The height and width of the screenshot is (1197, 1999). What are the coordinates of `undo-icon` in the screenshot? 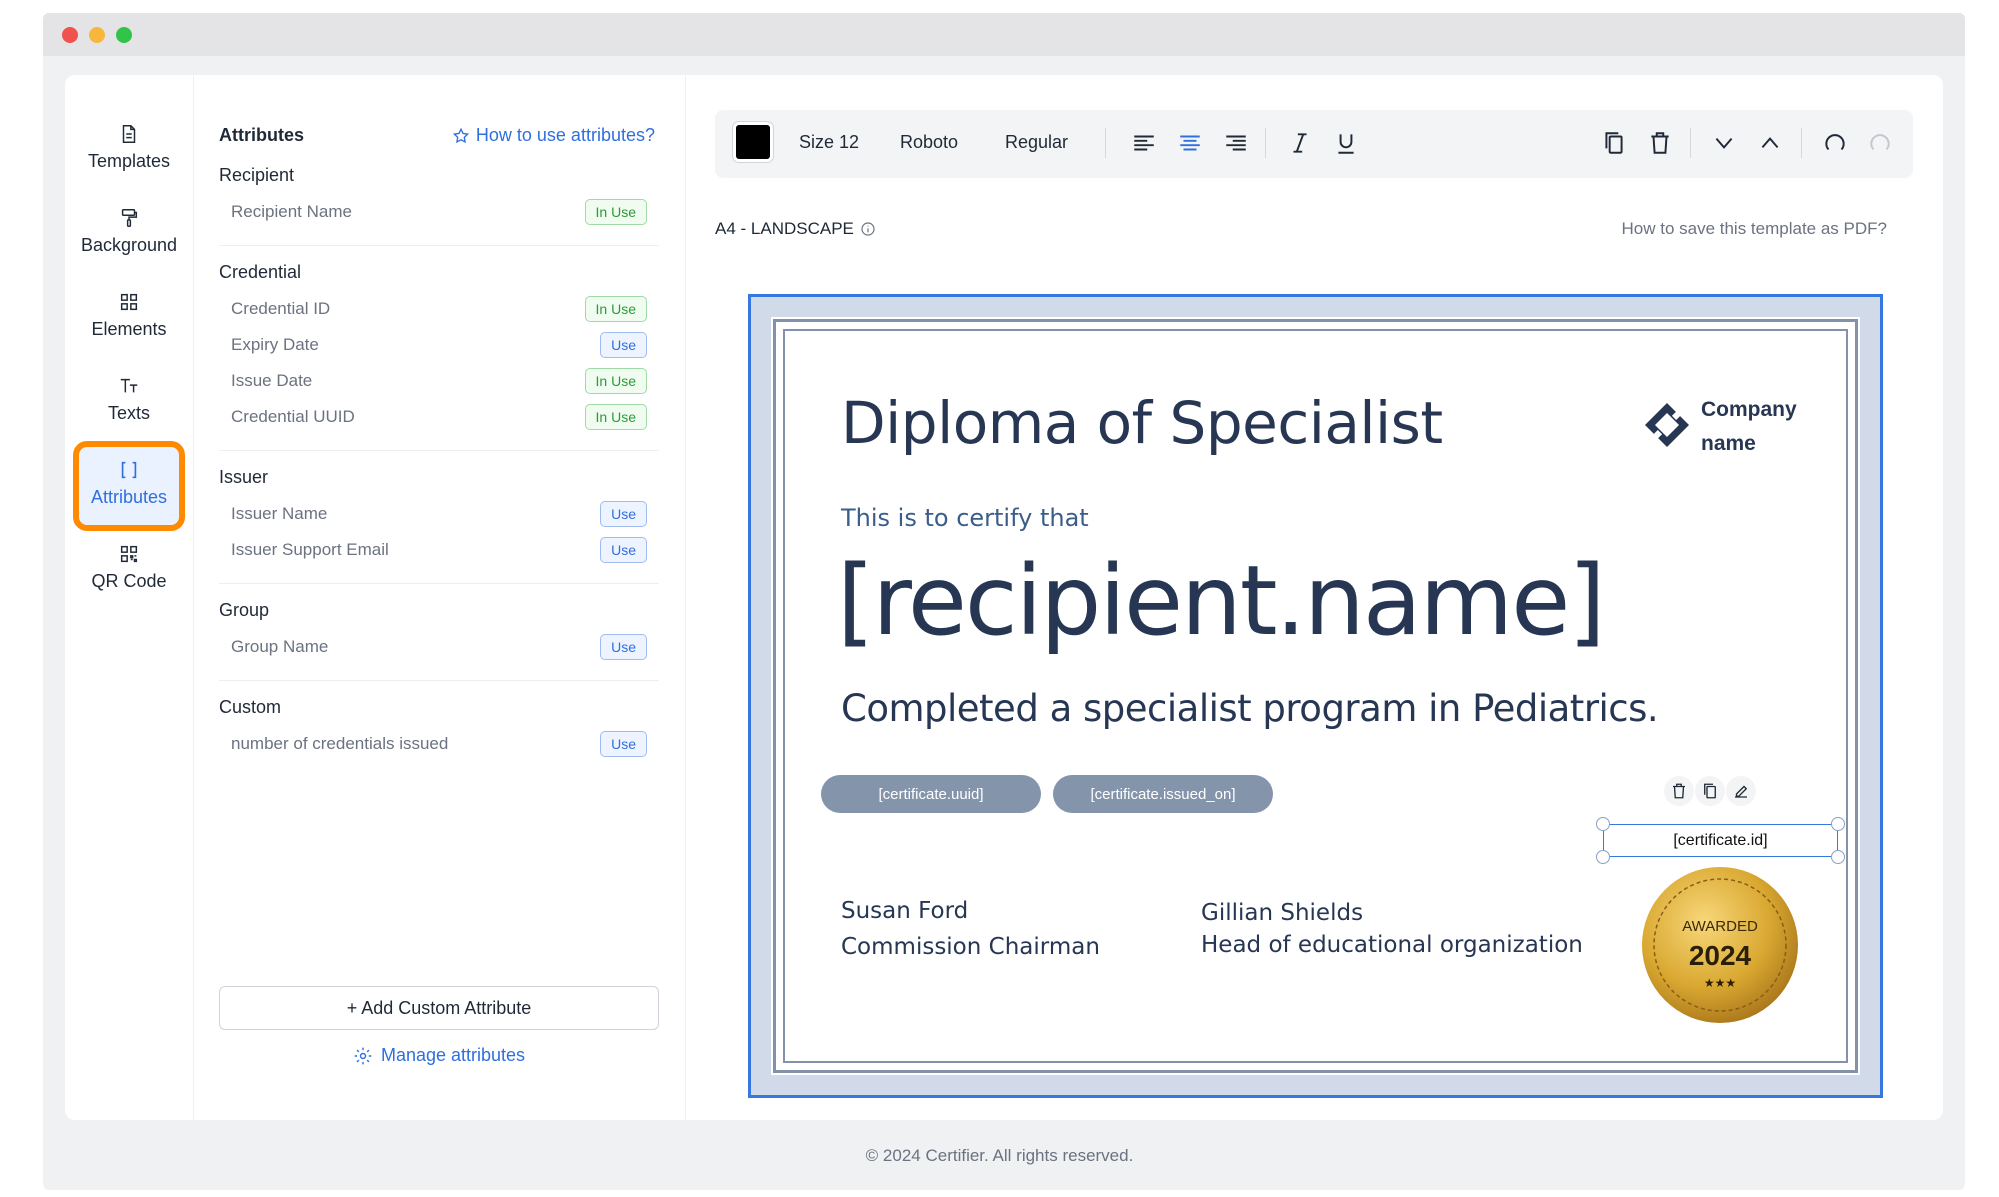 It's located at (1835, 143).